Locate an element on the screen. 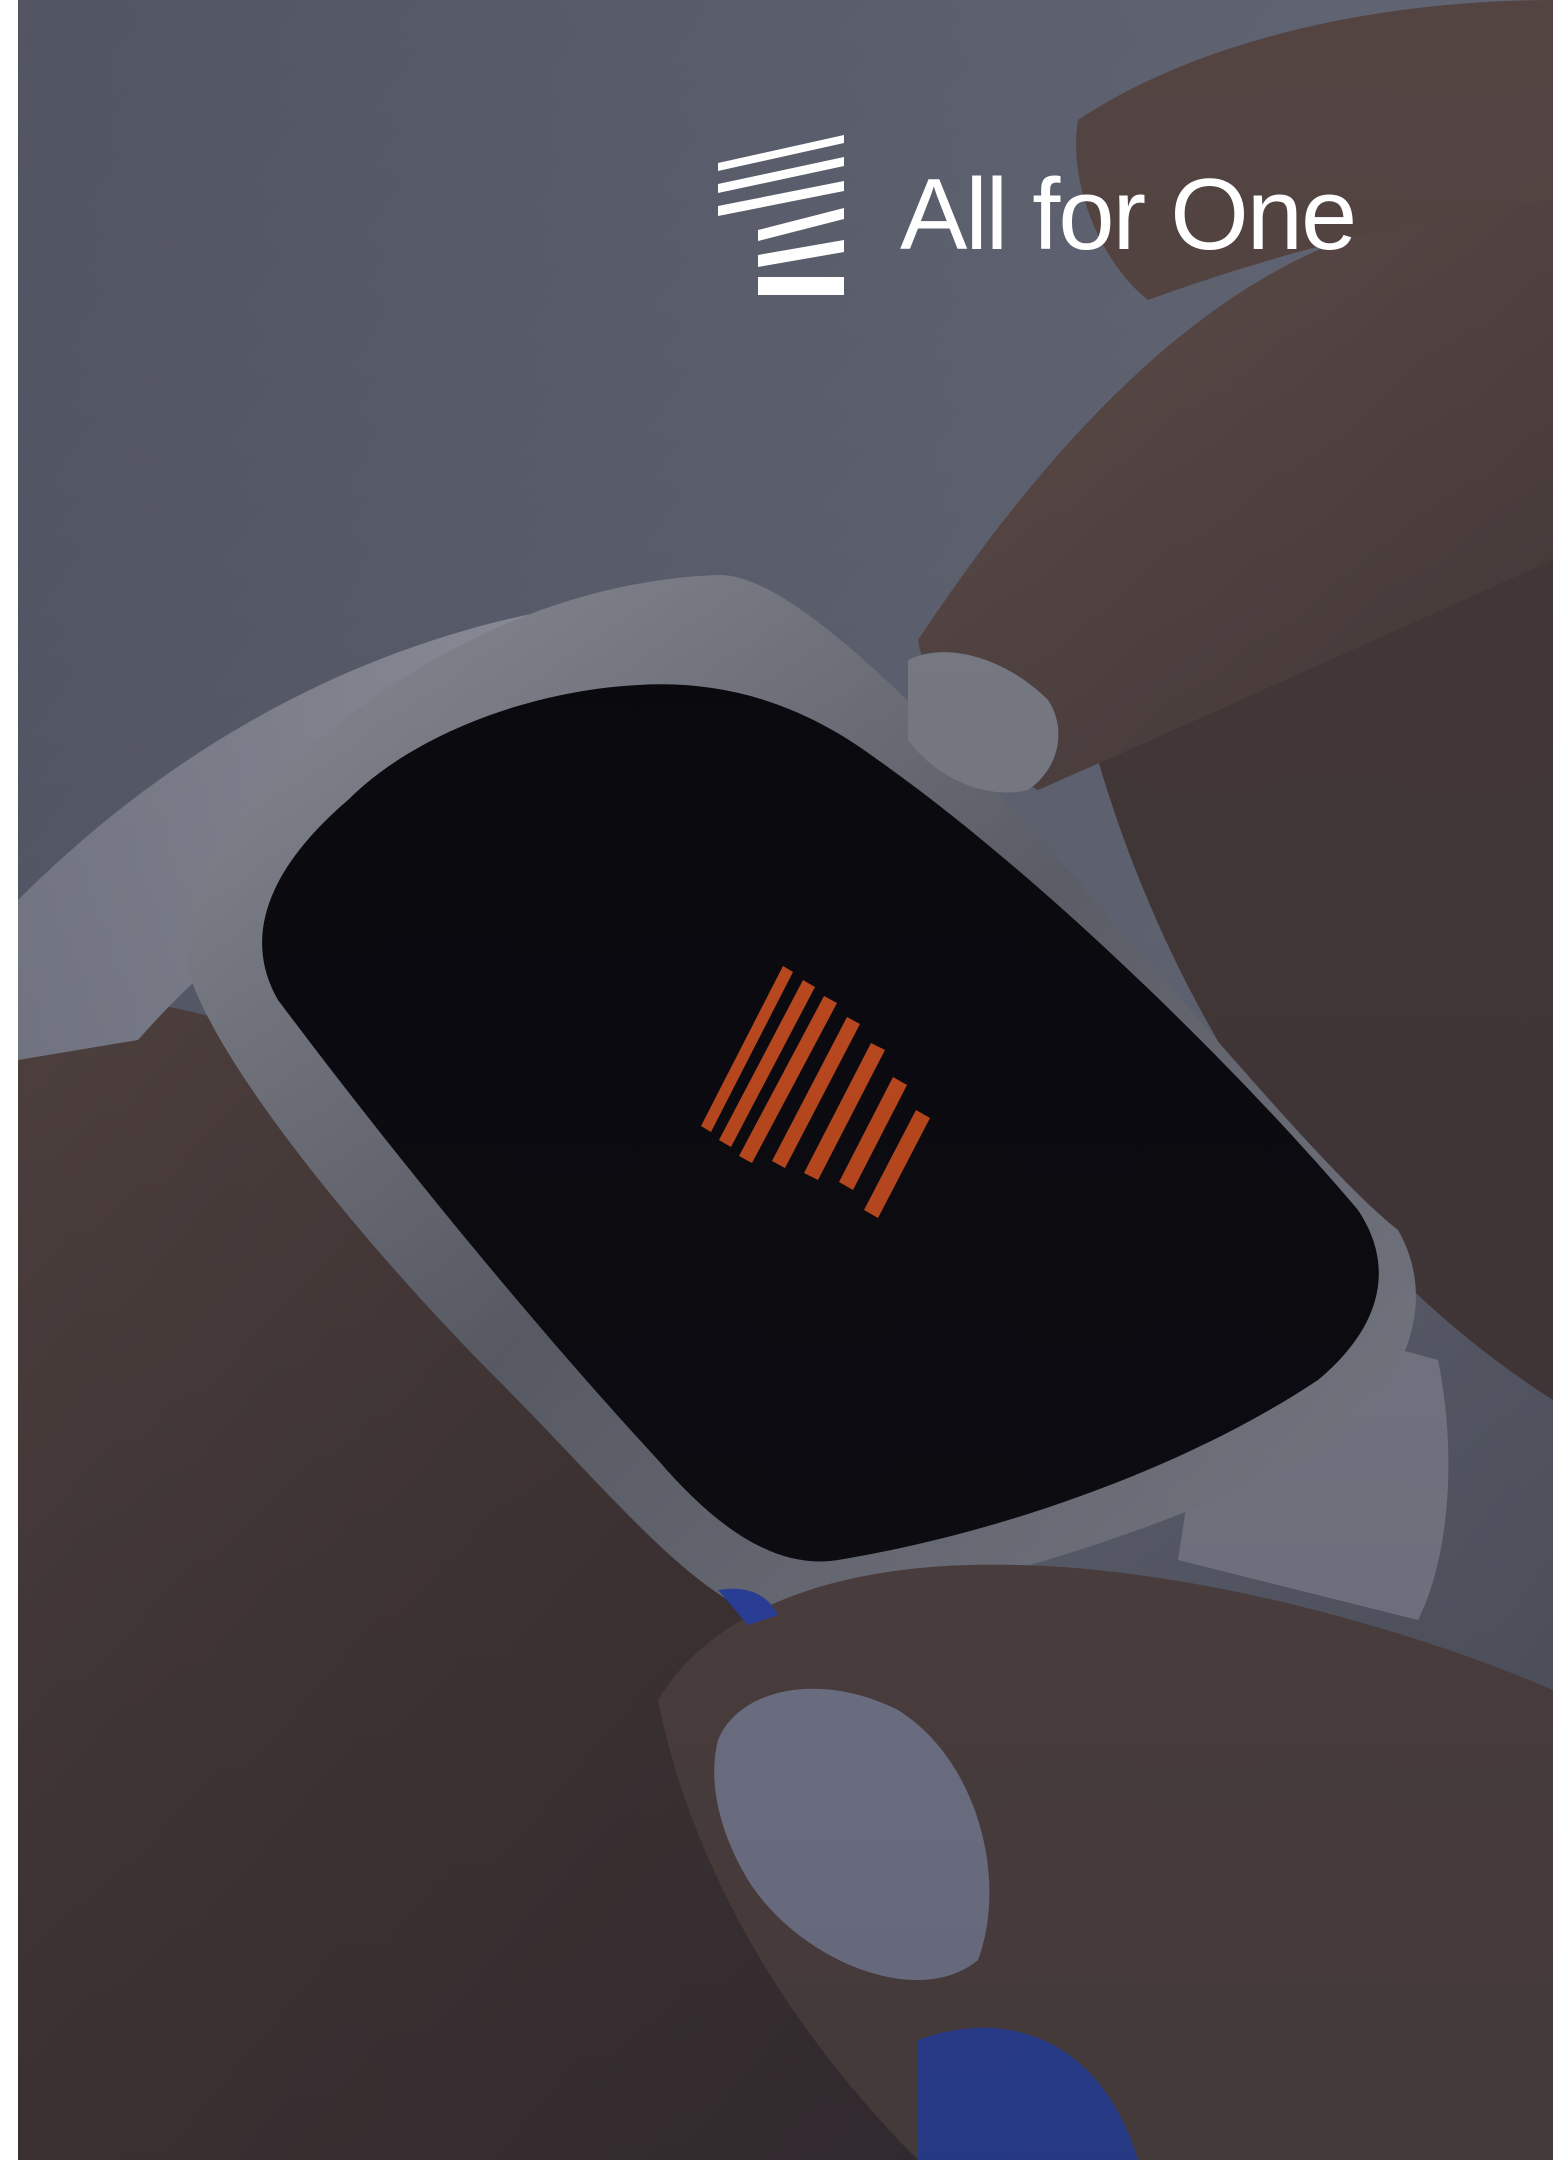 This screenshot has height=2160, width=1553. brand-lockup: All for One is located at coordinates (1037, 215).